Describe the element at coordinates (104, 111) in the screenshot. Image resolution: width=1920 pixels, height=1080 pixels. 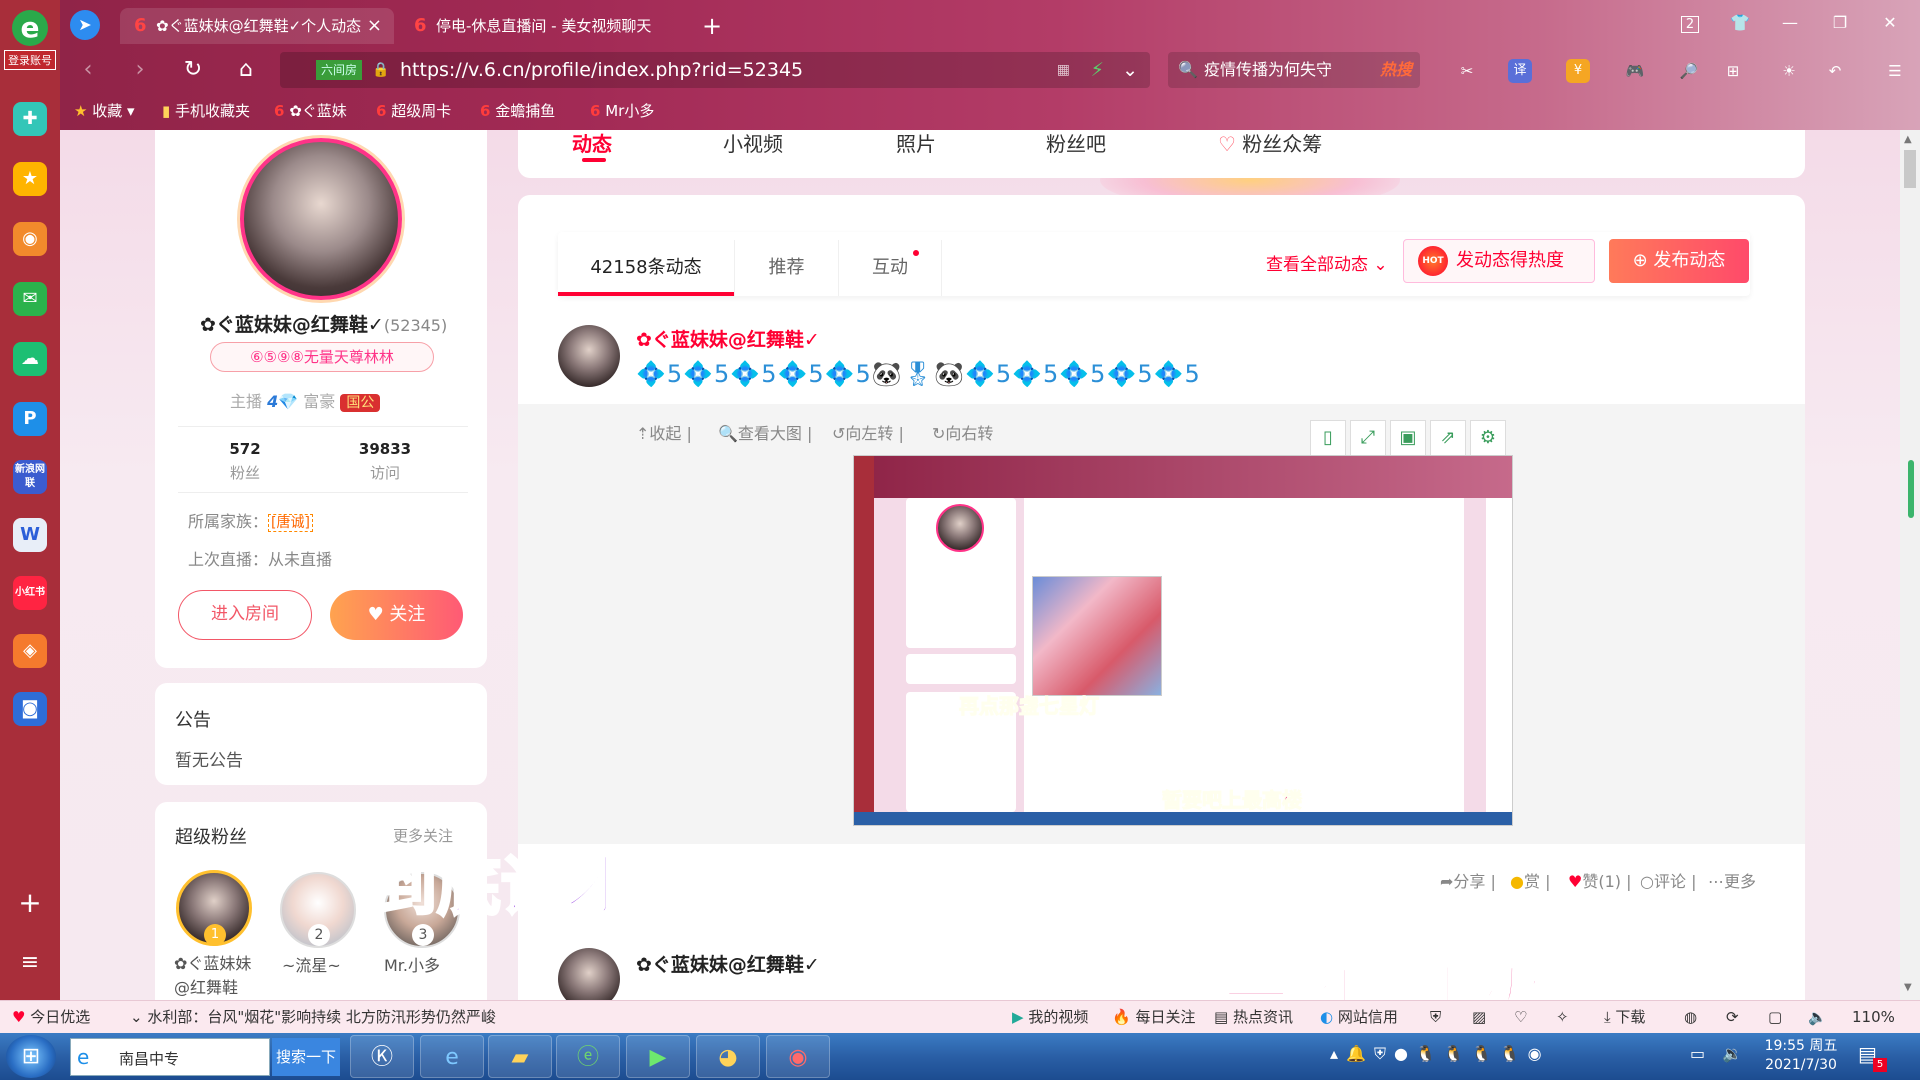
I see `bookmark-favorites: ★ 收藏 ▾` at that location.